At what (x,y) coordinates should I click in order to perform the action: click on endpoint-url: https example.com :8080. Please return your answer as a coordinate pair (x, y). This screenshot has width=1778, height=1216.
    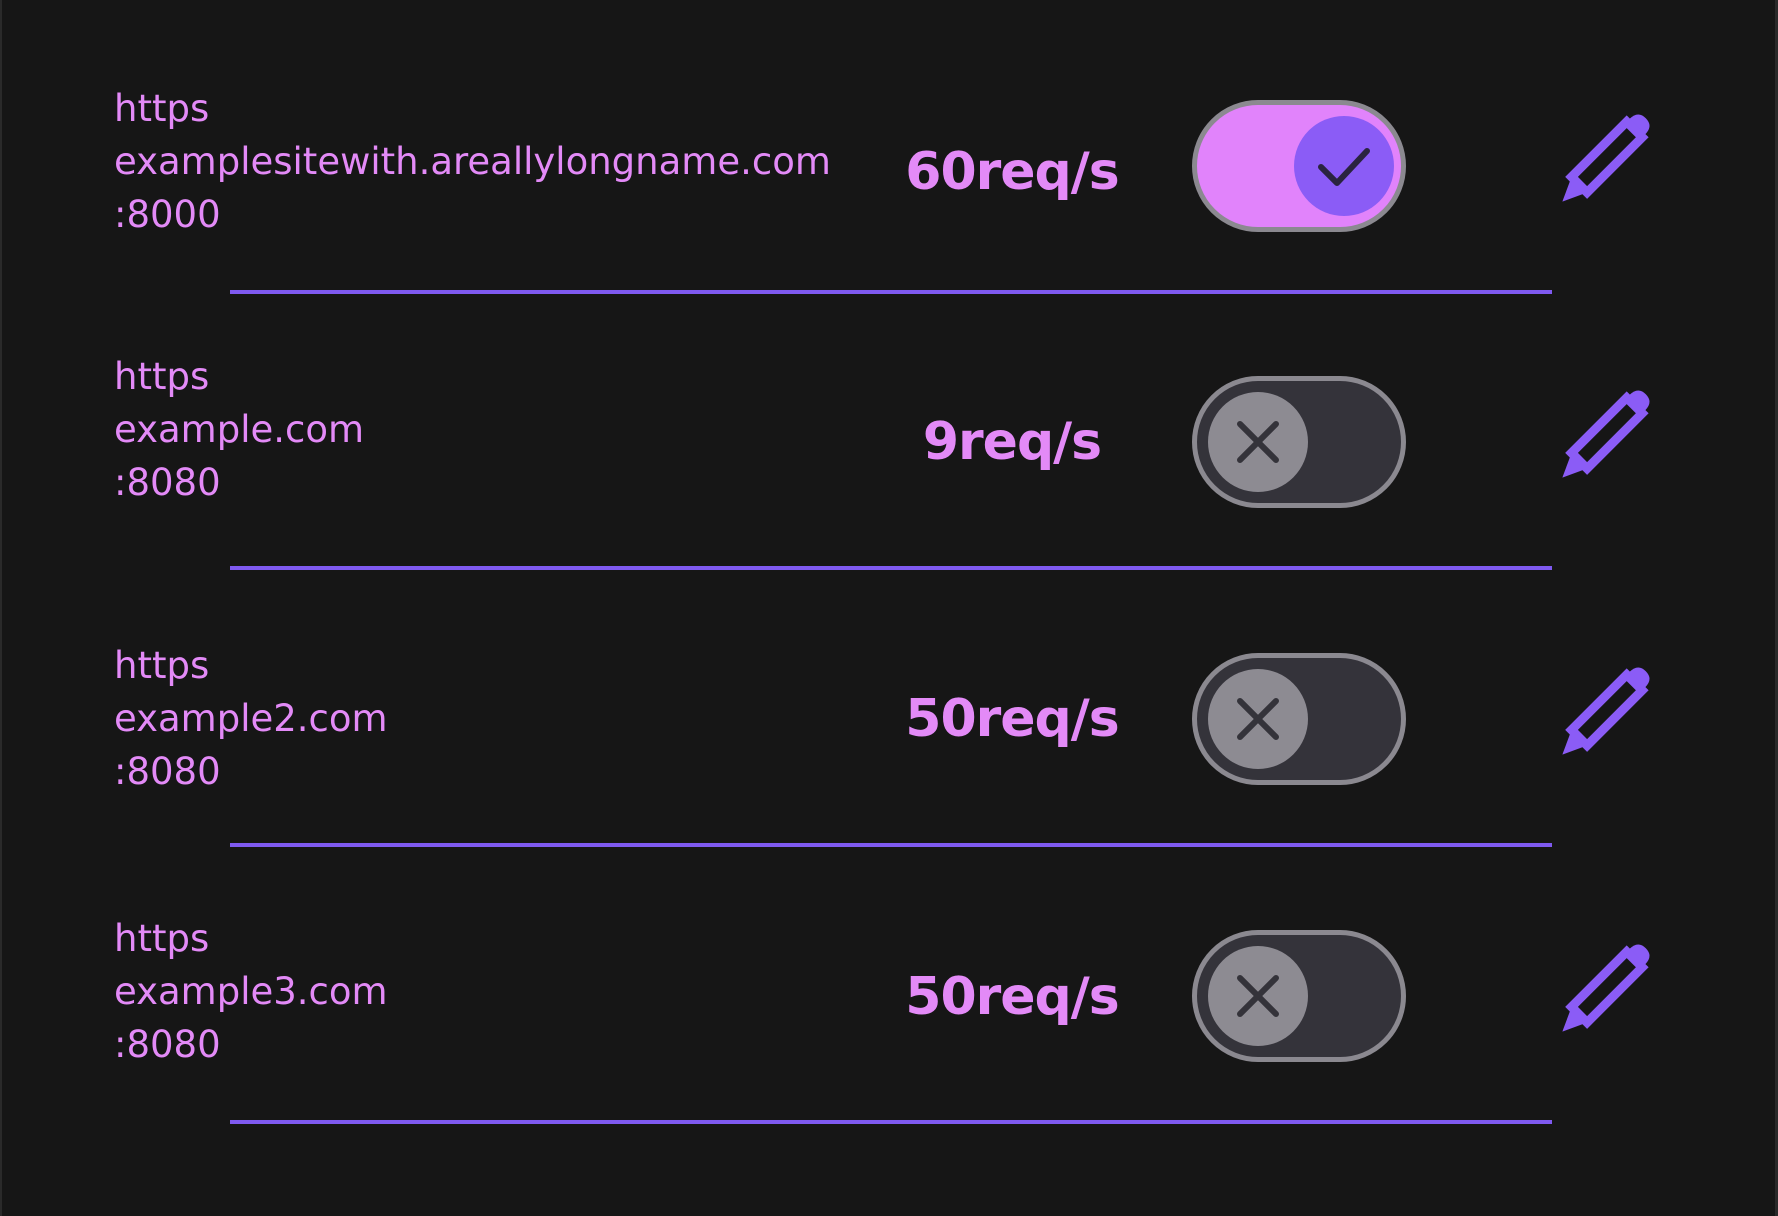
    Looking at the image, I should click on (239, 429).